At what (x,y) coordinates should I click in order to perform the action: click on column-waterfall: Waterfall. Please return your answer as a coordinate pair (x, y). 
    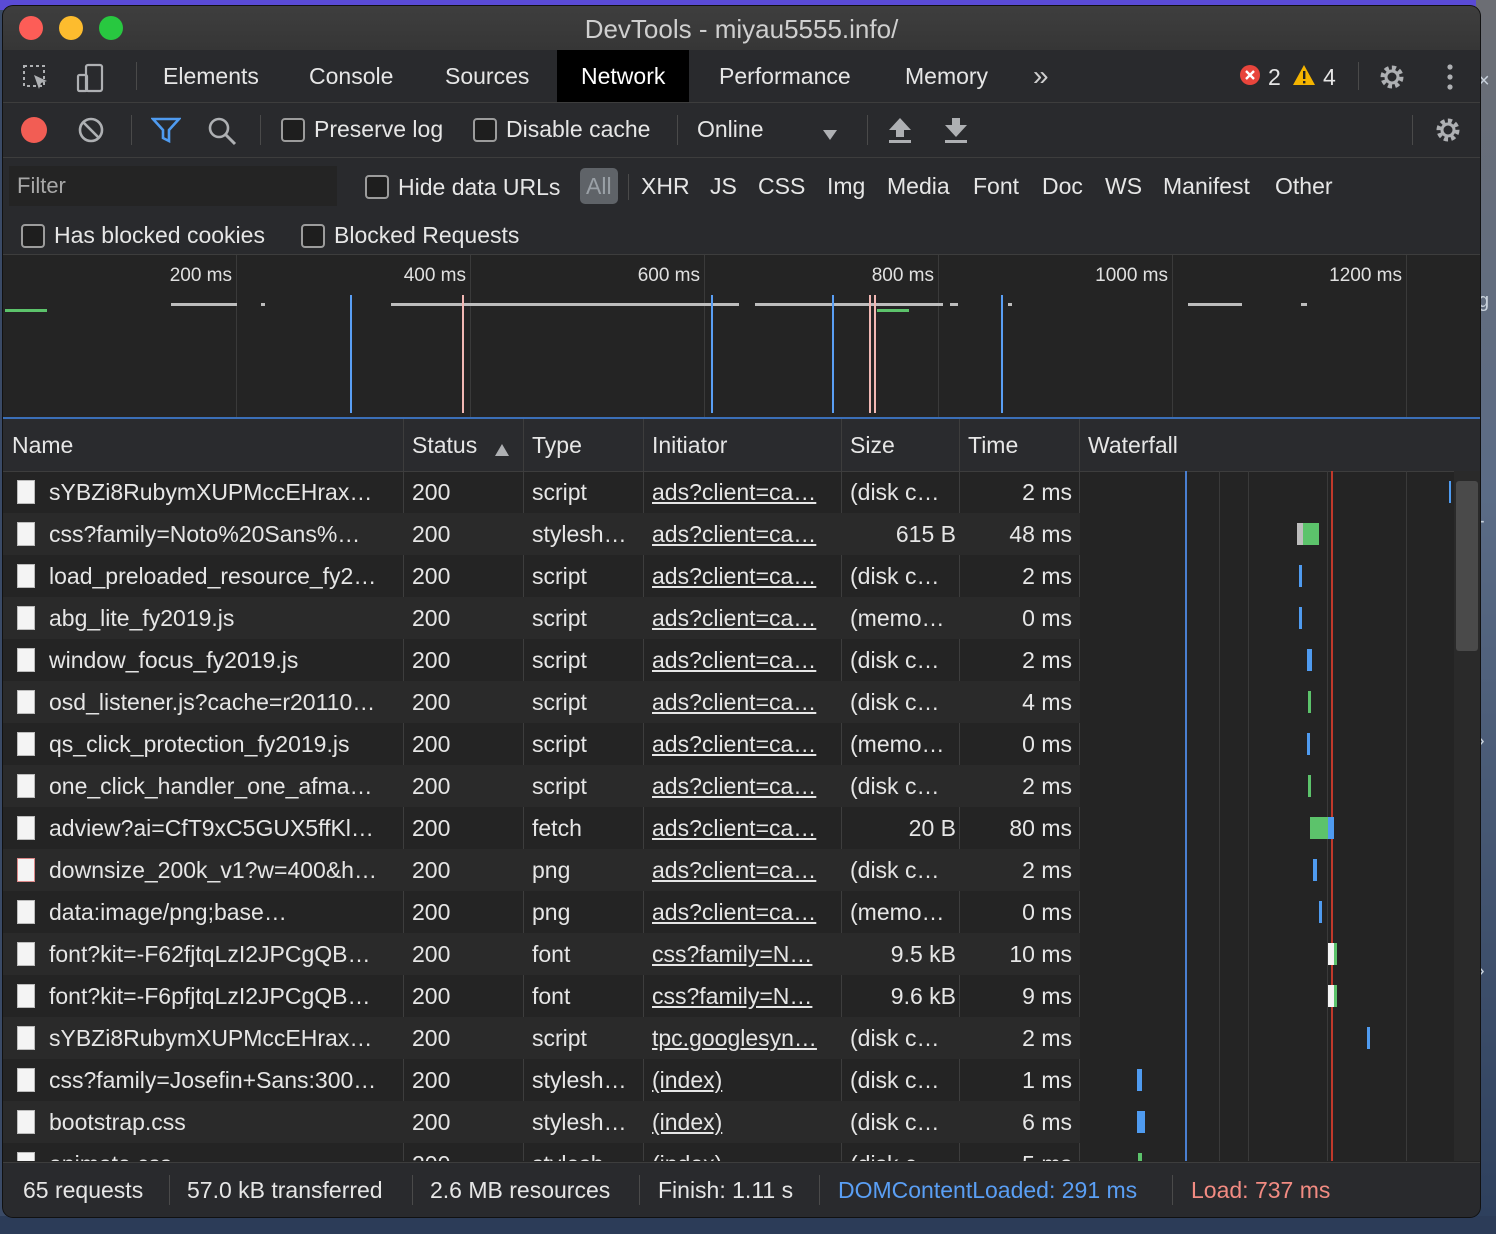
    Looking at the image, I should click on (1266, 445).